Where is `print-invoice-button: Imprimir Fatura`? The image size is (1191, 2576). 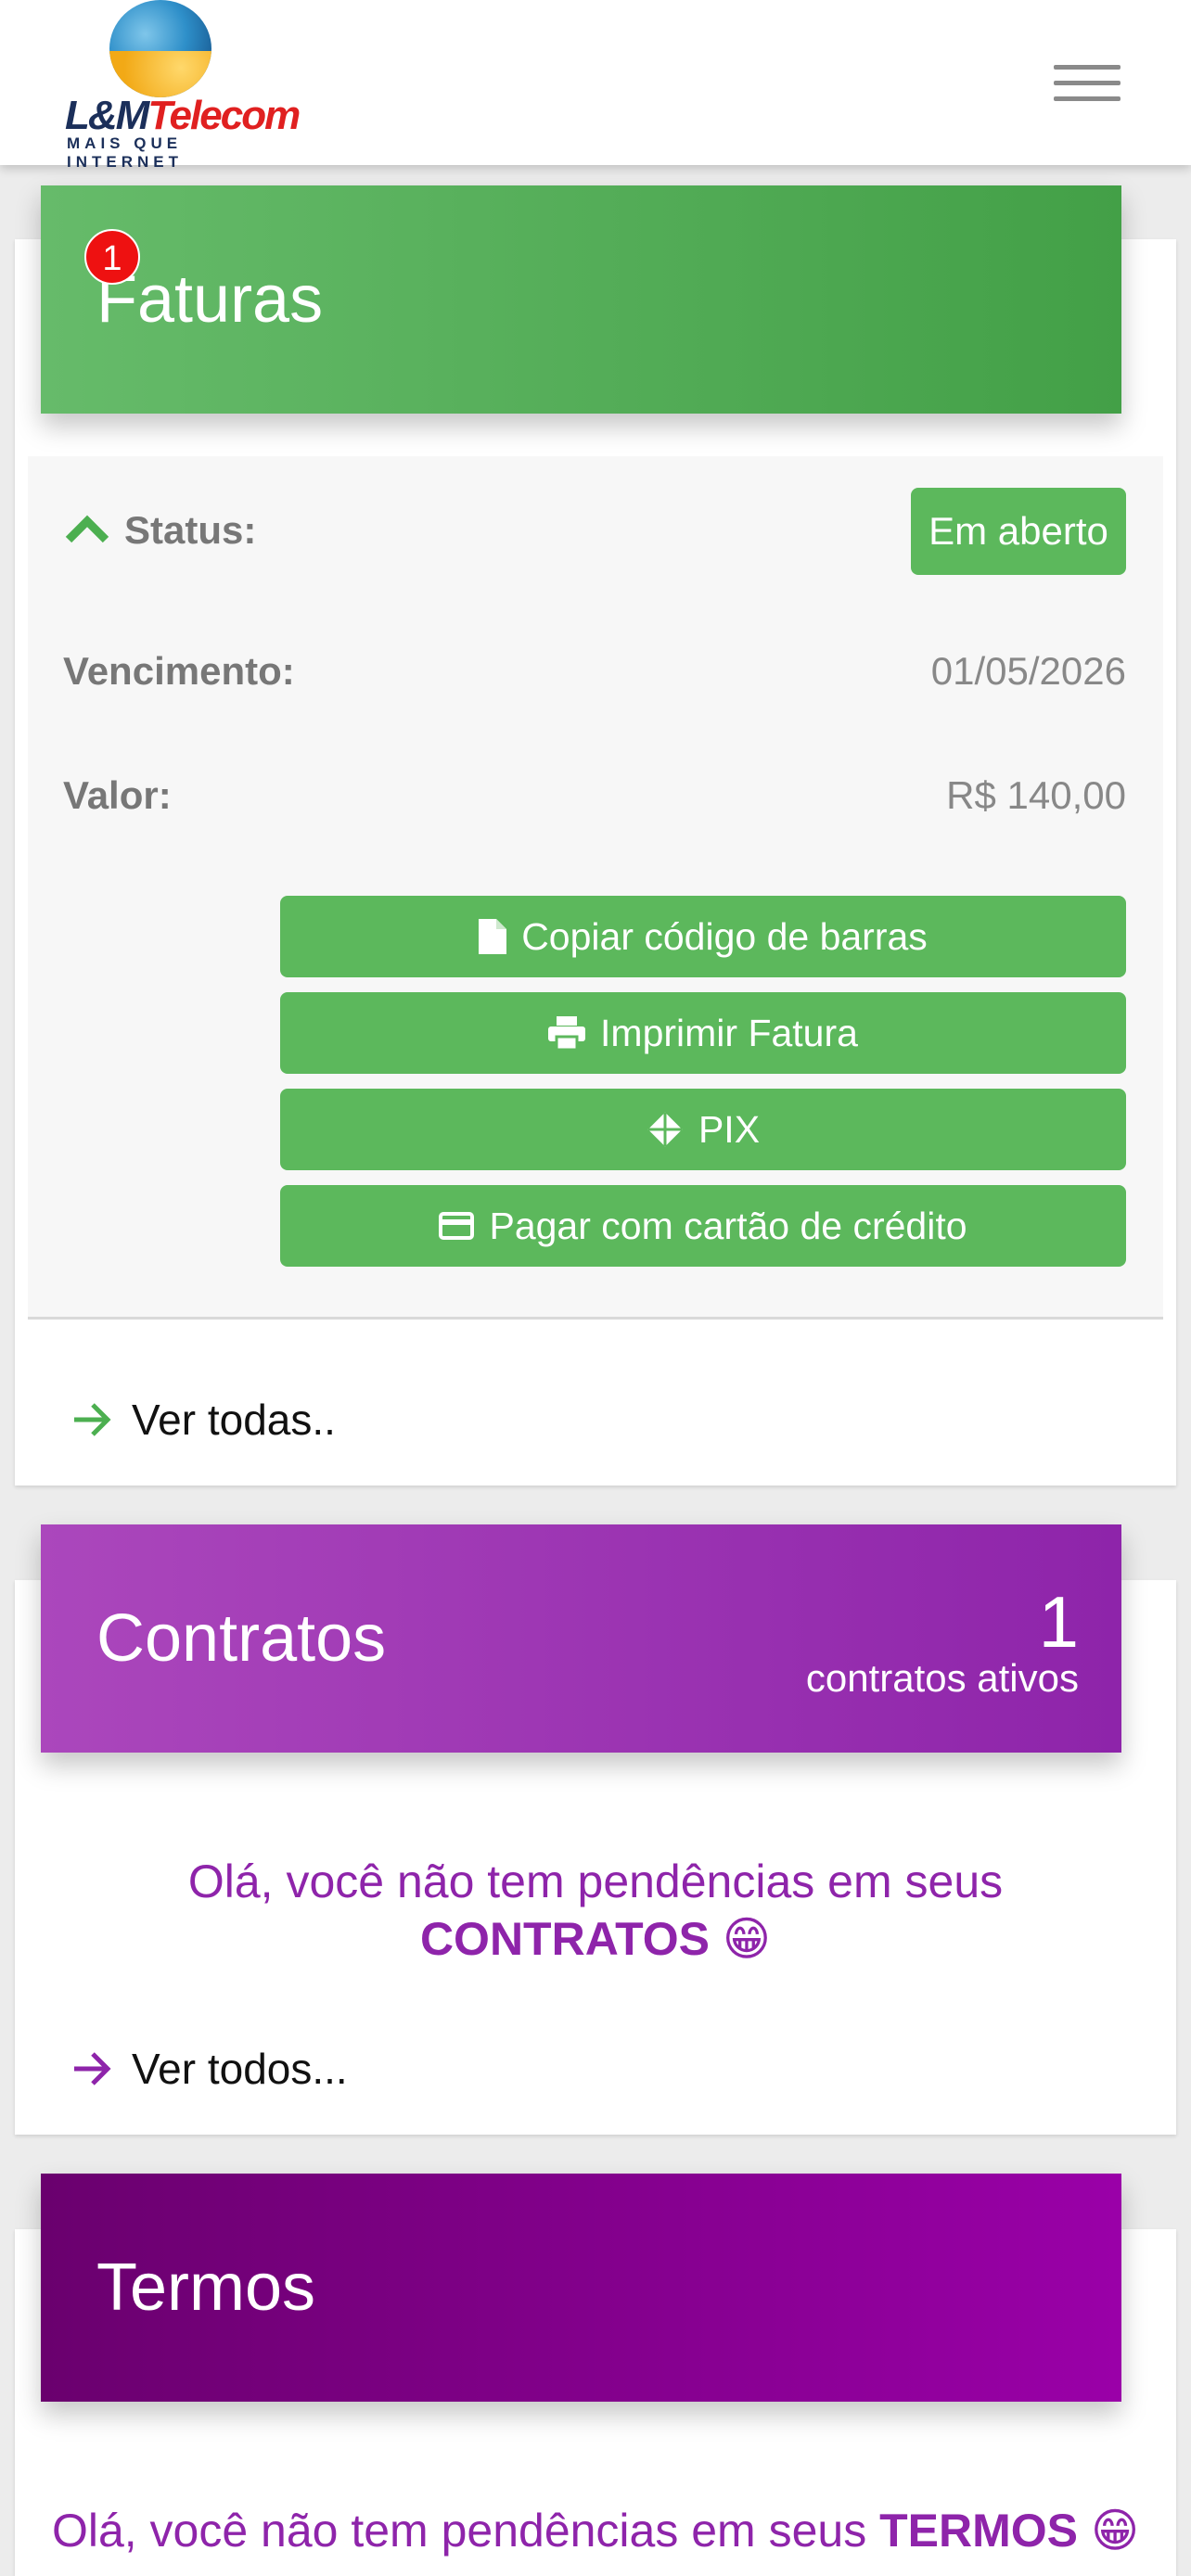
print-invoice-button: Imprimir Fatura is located at coordinates (703, 1033).